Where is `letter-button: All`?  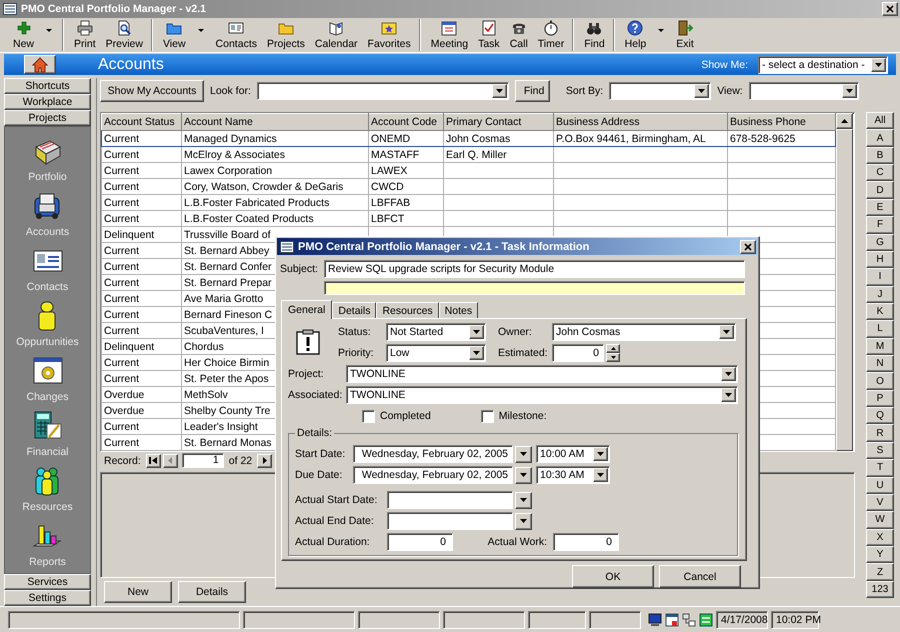 letter-button: All is located at coordinates (880, 121).